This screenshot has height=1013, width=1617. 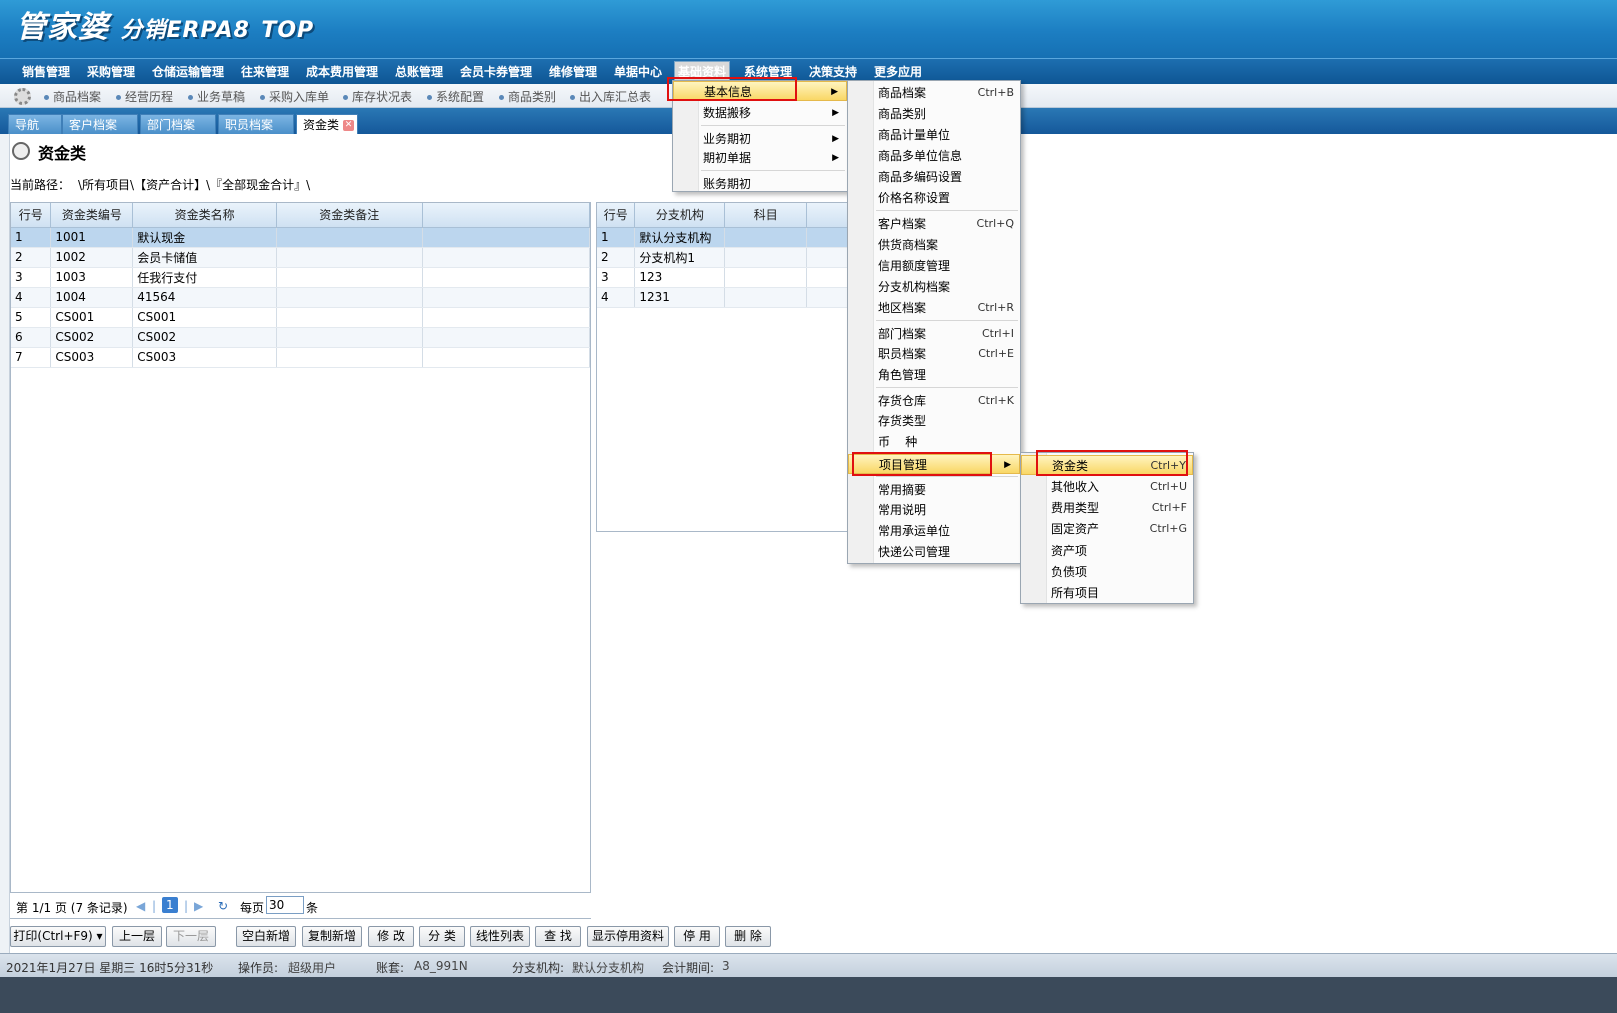 I want to click on blank-new-button: 空白新增, so click(x=266, y=936).